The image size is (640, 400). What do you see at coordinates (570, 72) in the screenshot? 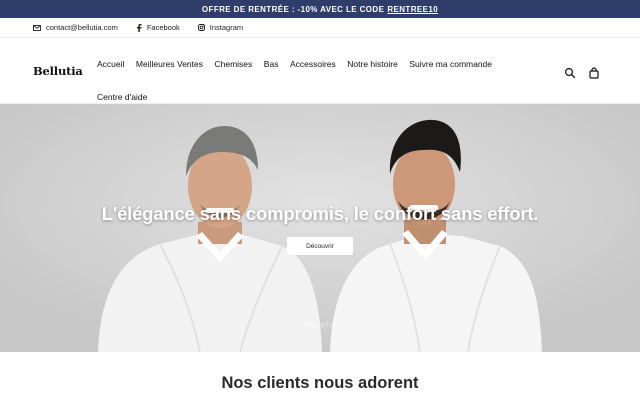
I see `search-icon` at bounding box center [570, 72].